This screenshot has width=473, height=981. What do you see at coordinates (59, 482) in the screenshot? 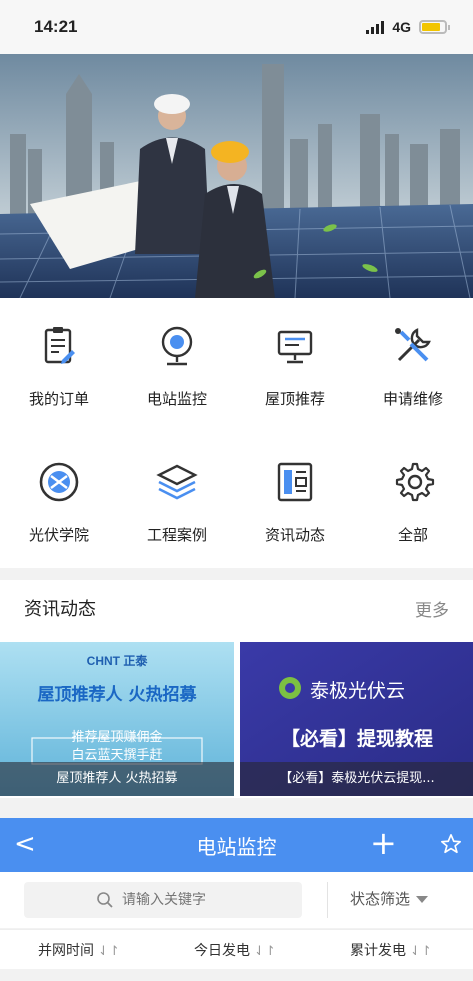
I see `academy-icon` at bounding box center [59, 482].